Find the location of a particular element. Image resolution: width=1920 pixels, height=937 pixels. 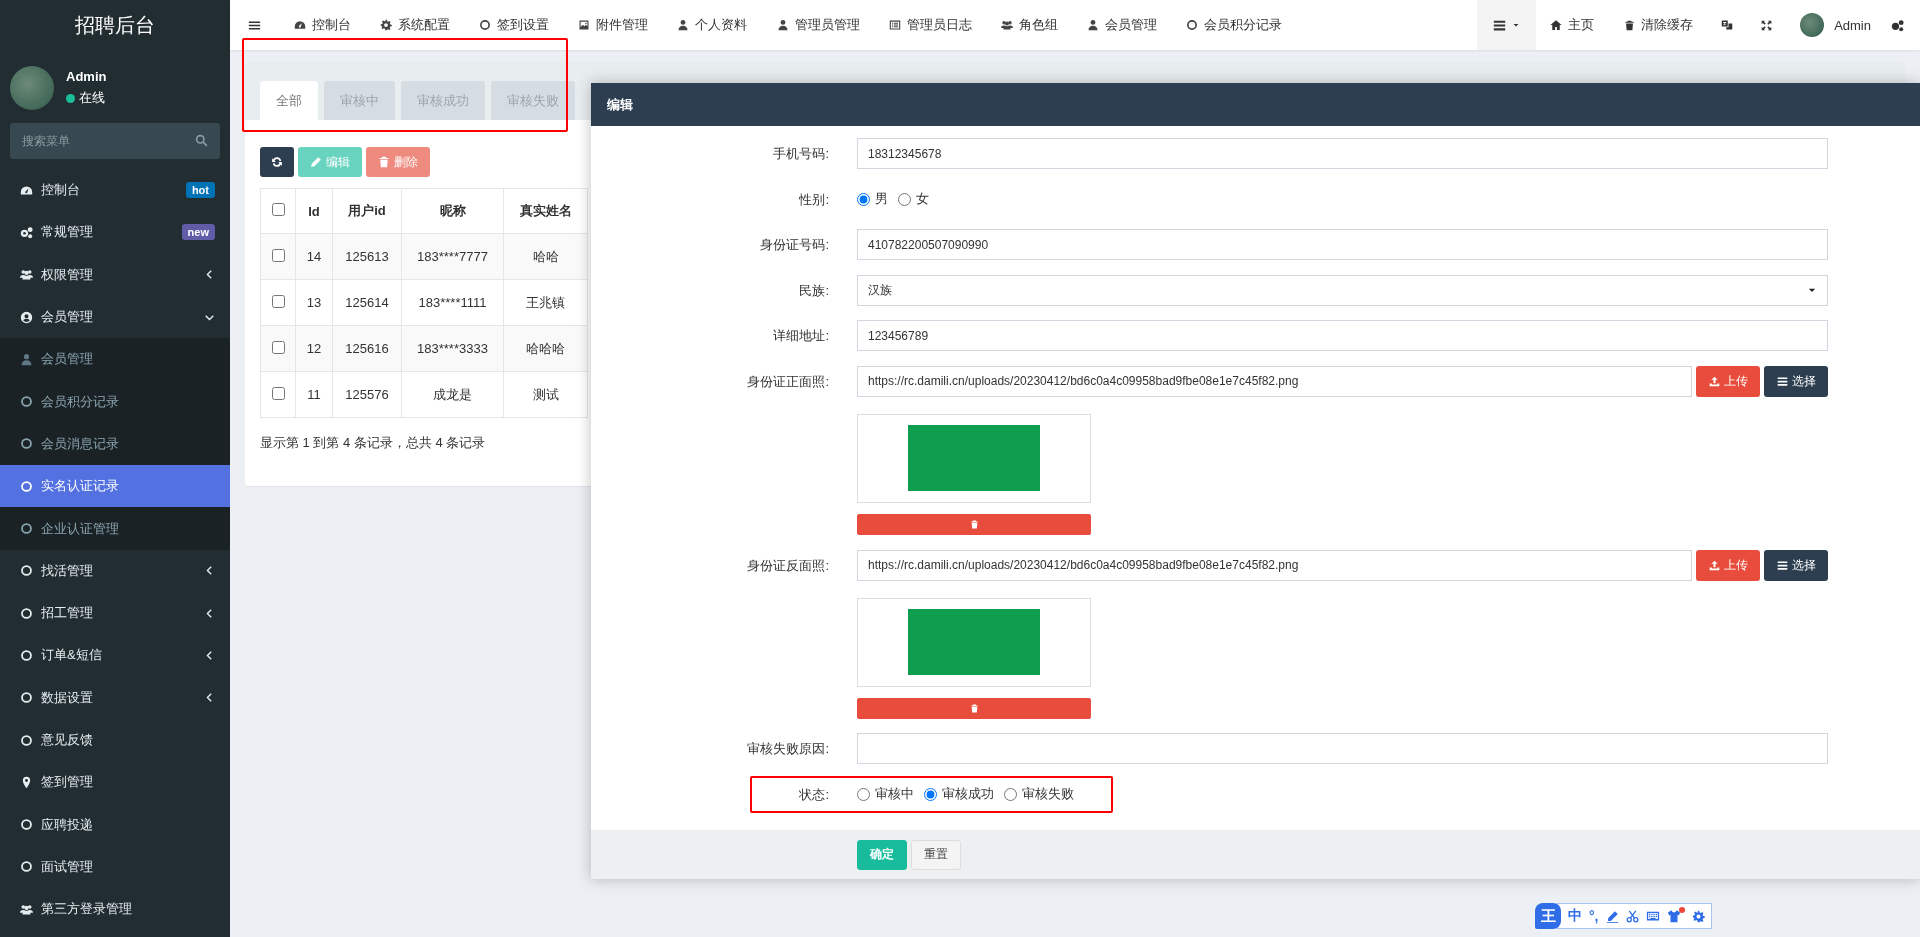

field-label: 状态: is located at coordinates (814, 794).